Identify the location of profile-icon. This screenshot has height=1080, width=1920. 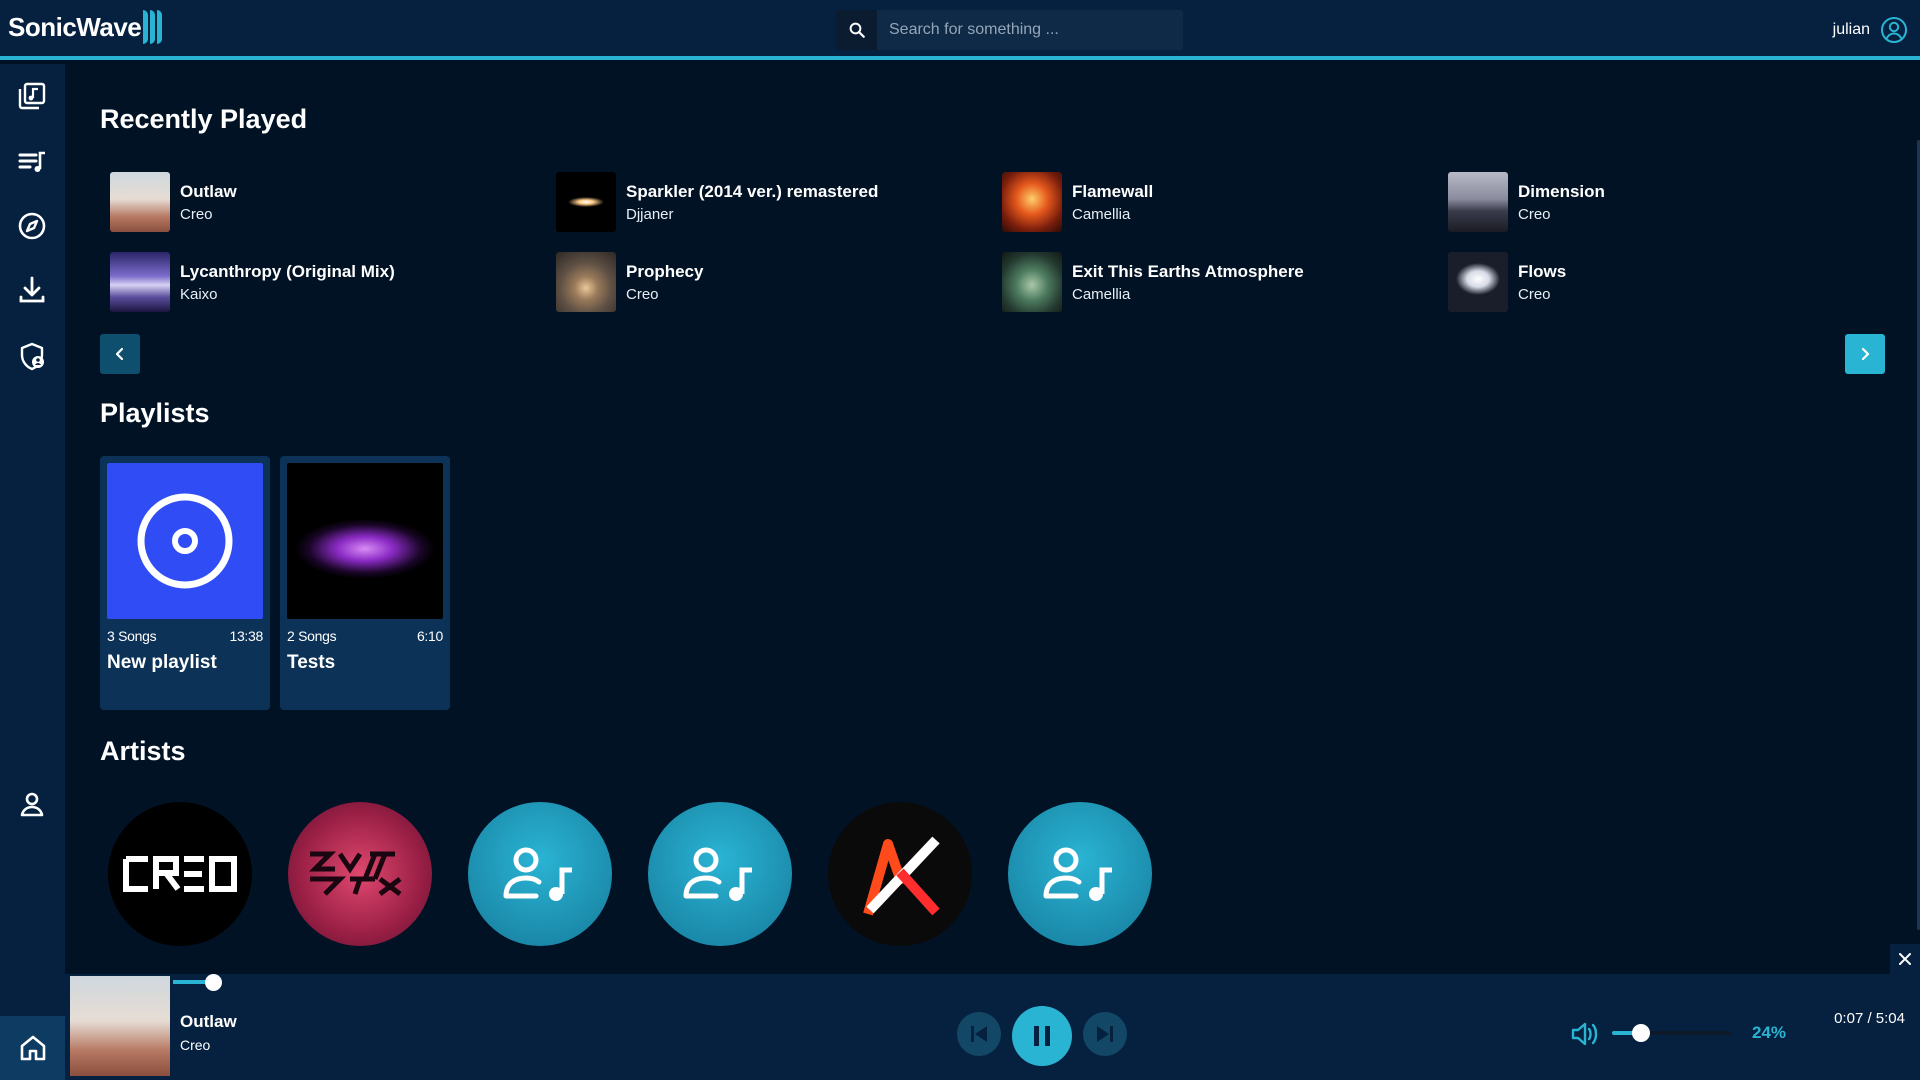
(32, 804).